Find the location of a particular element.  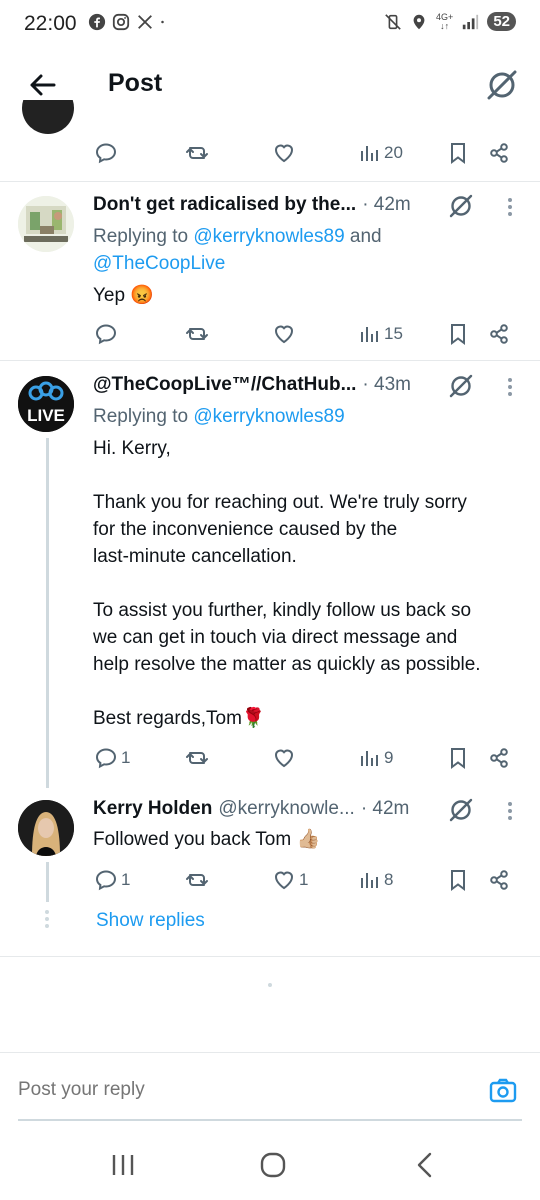

profile-photo is located at coordinates (46, 828).